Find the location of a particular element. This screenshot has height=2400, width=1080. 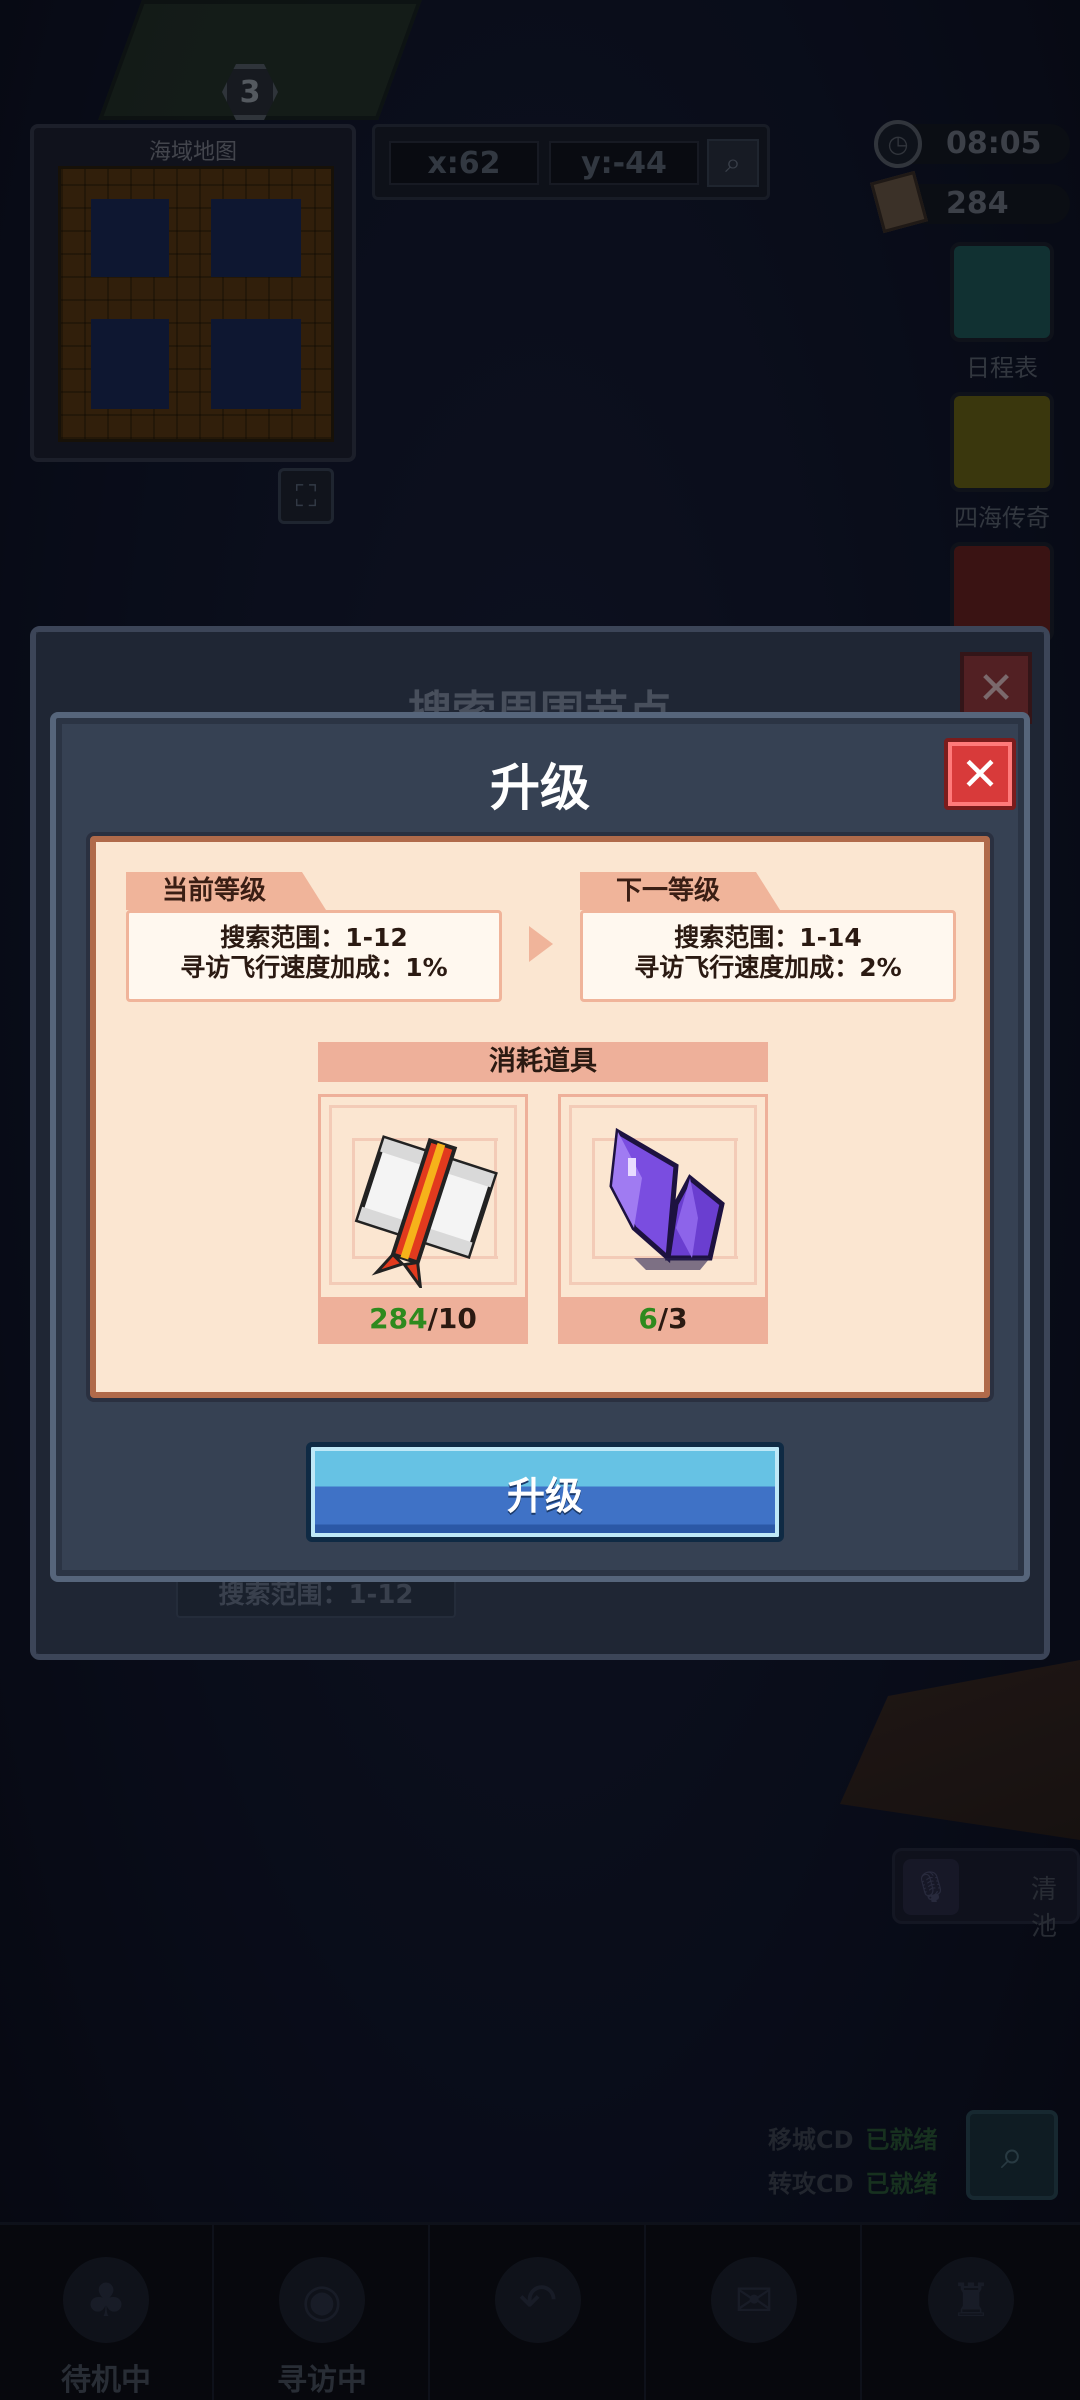

close-icon: ✕ is located at coordinates (980, 774).